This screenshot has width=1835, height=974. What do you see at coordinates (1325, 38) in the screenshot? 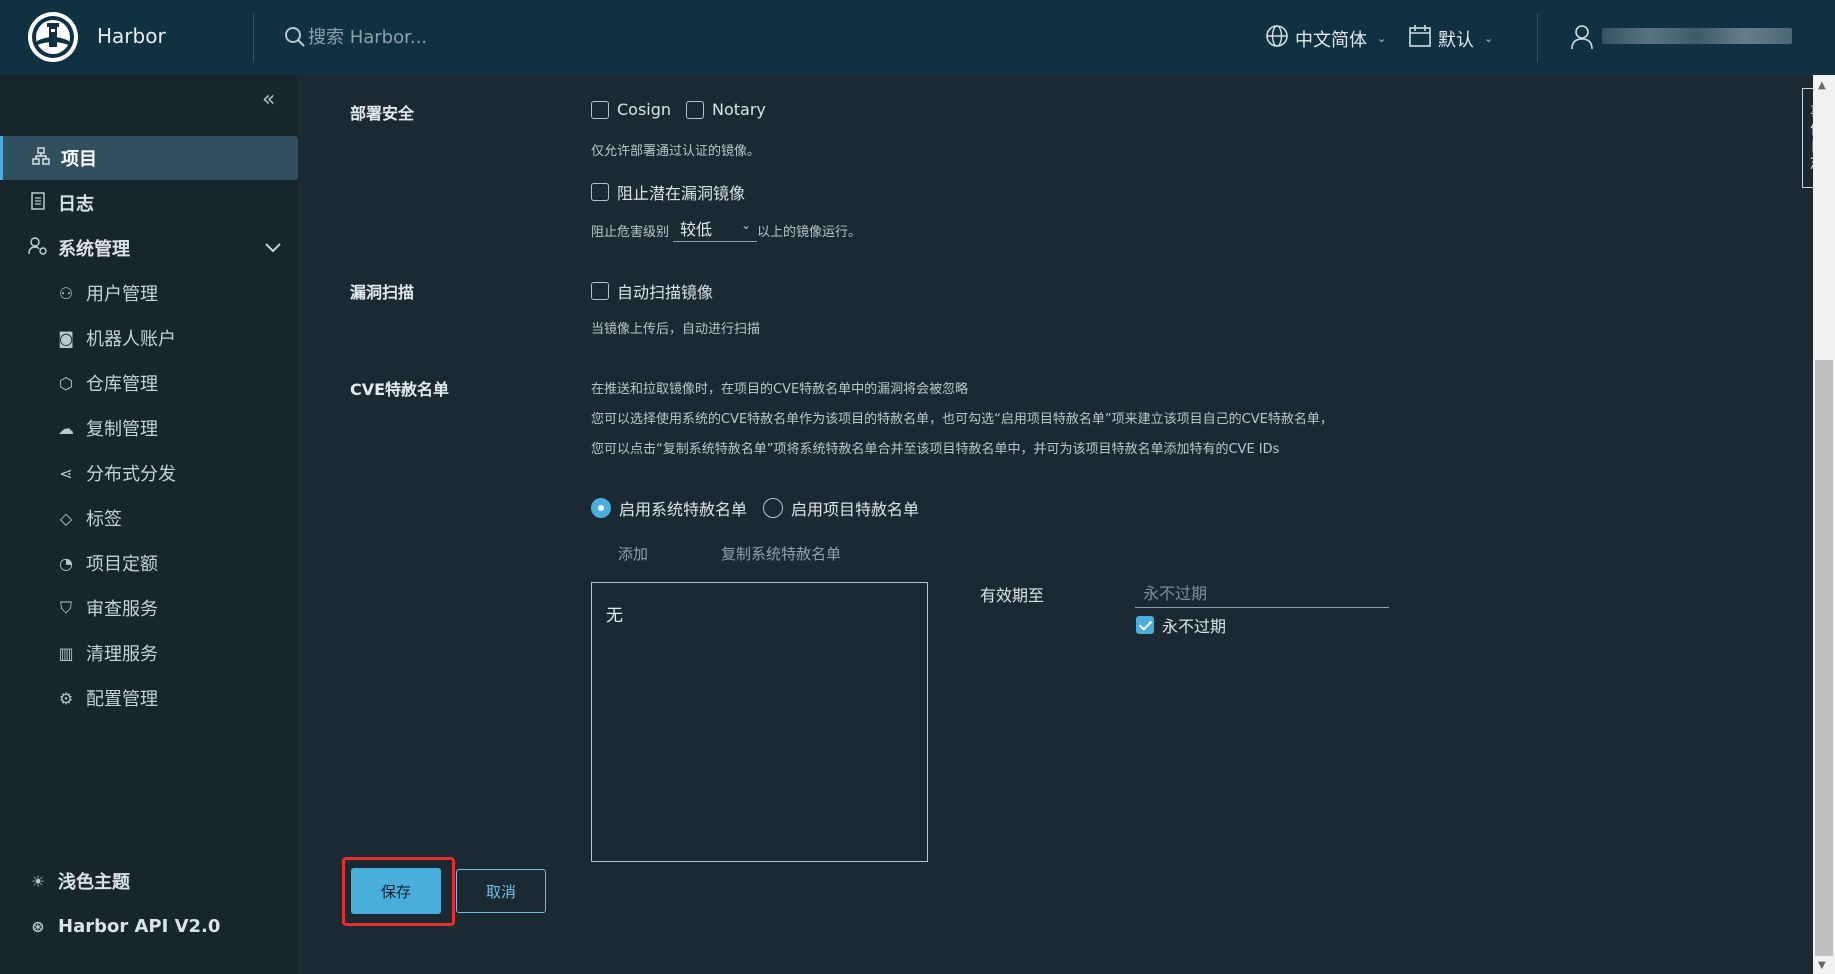
I see `language-switcher: 中文简体 ⌄` at bounding box center [1325, 38].